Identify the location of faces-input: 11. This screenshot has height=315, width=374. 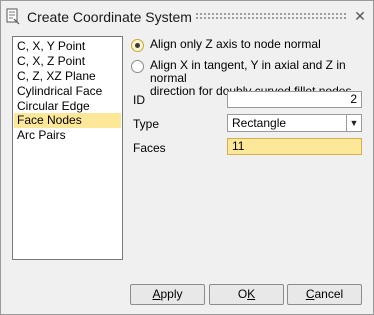
(294, 146).